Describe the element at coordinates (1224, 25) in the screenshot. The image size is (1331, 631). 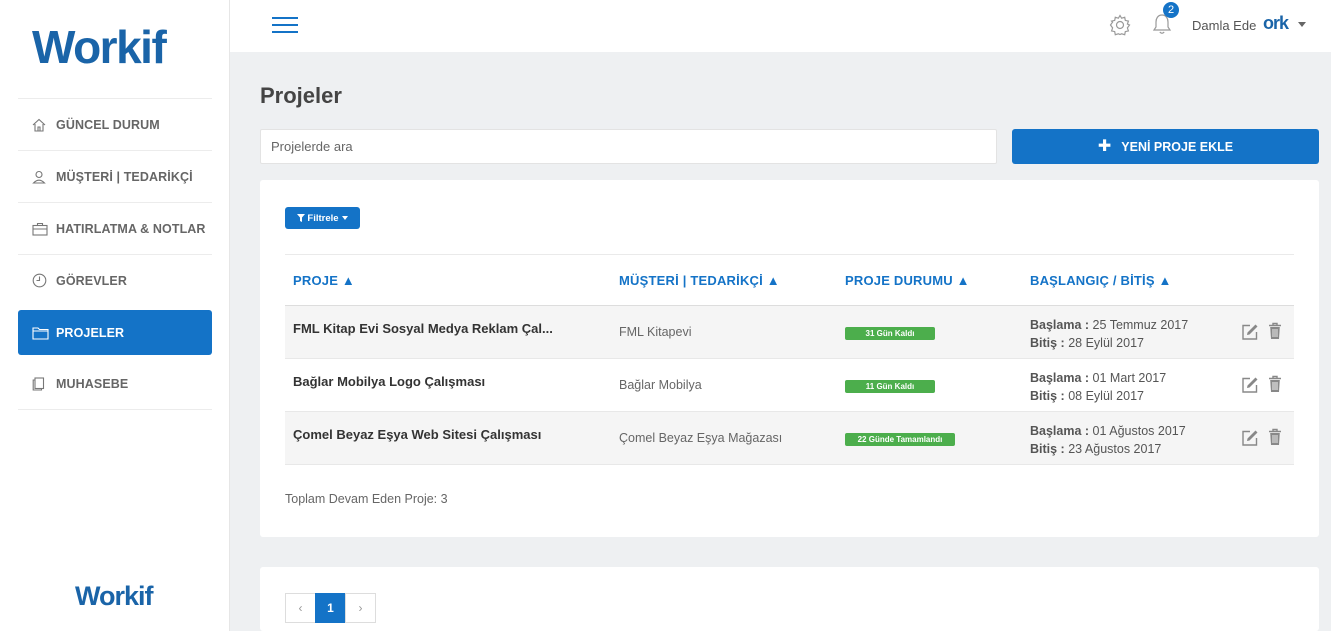
I see `user-name: Damla Ede` at that location.